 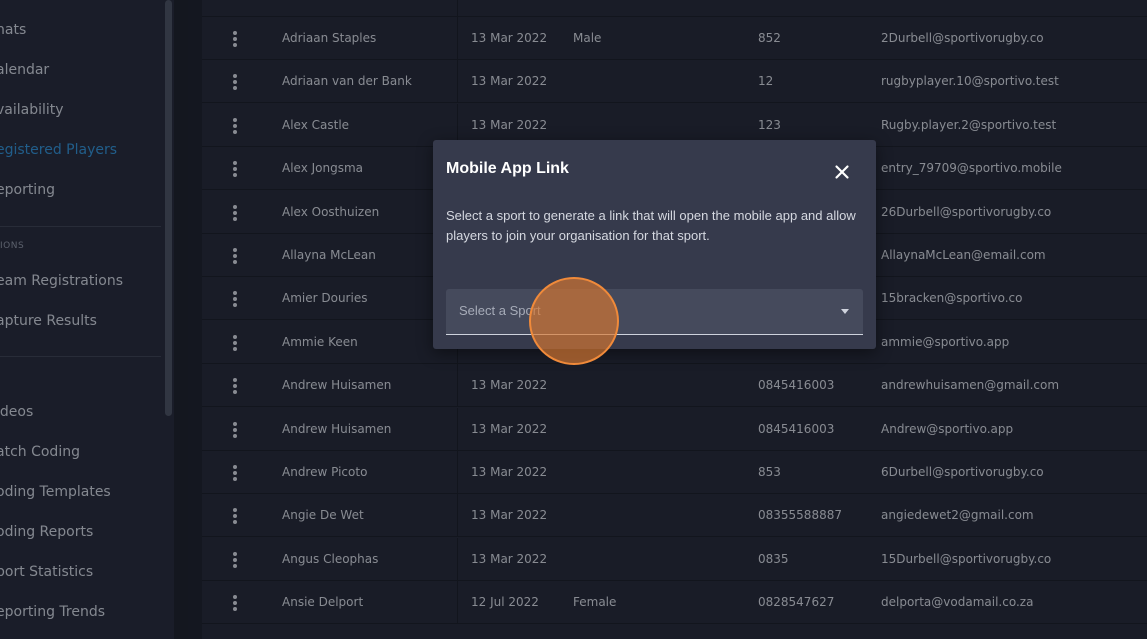 I want to click on chevron-down-icon, so click(x=845, y=311).